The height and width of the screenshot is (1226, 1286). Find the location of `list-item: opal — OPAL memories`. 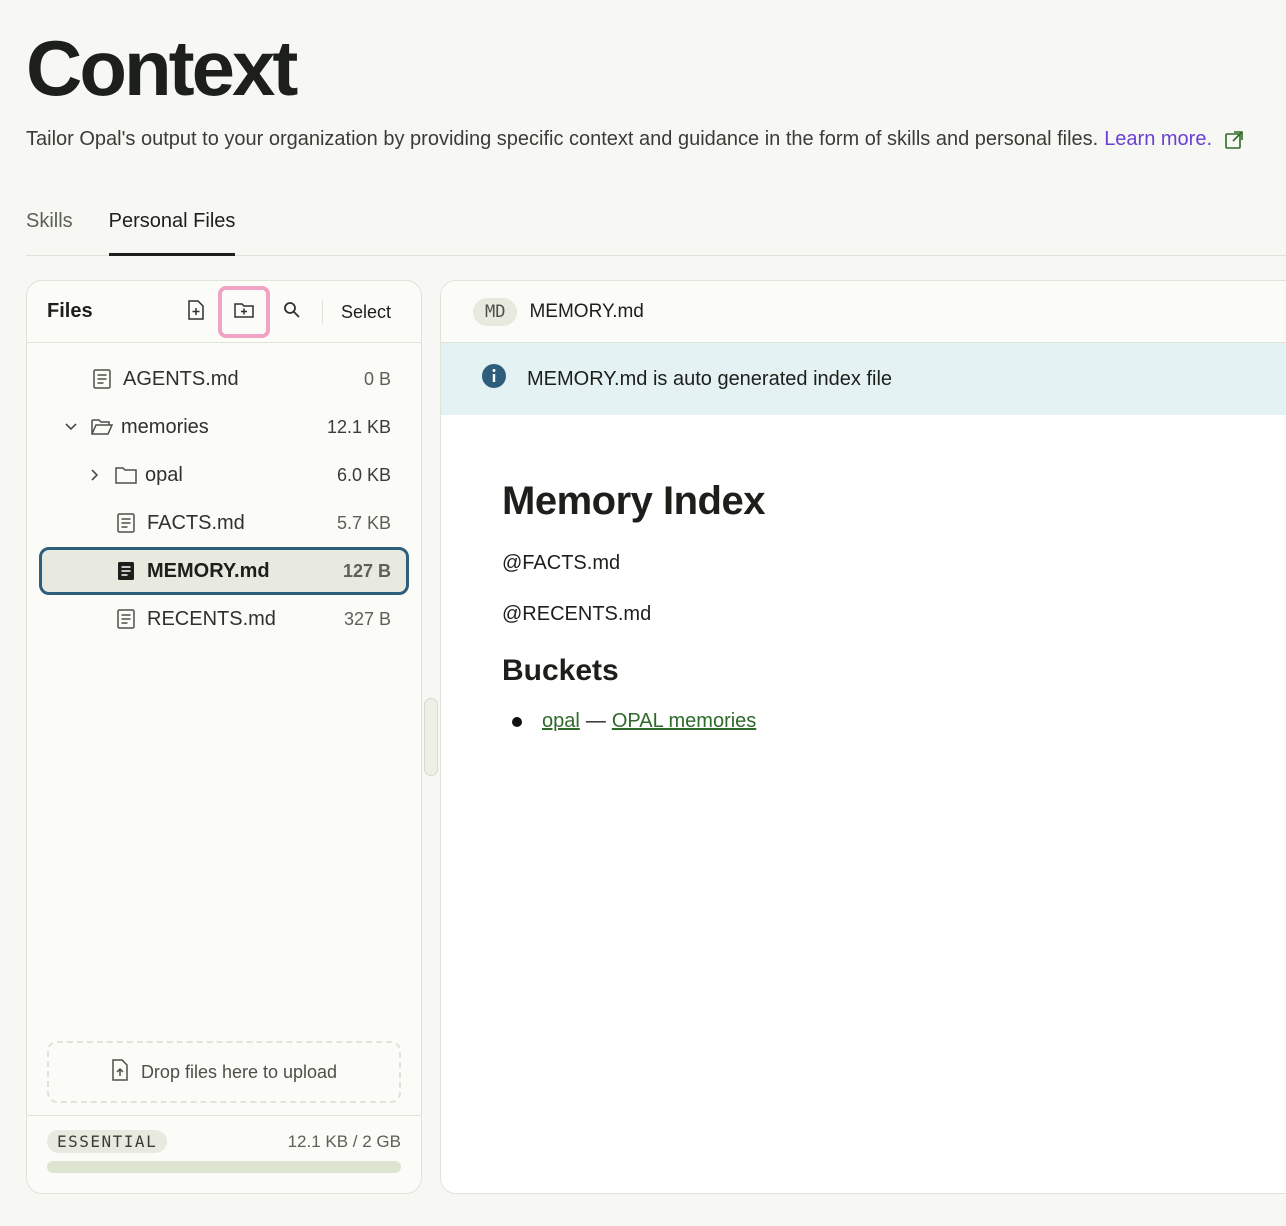

list-item: opal — OPAL memories is located at coordinates (894, 721).